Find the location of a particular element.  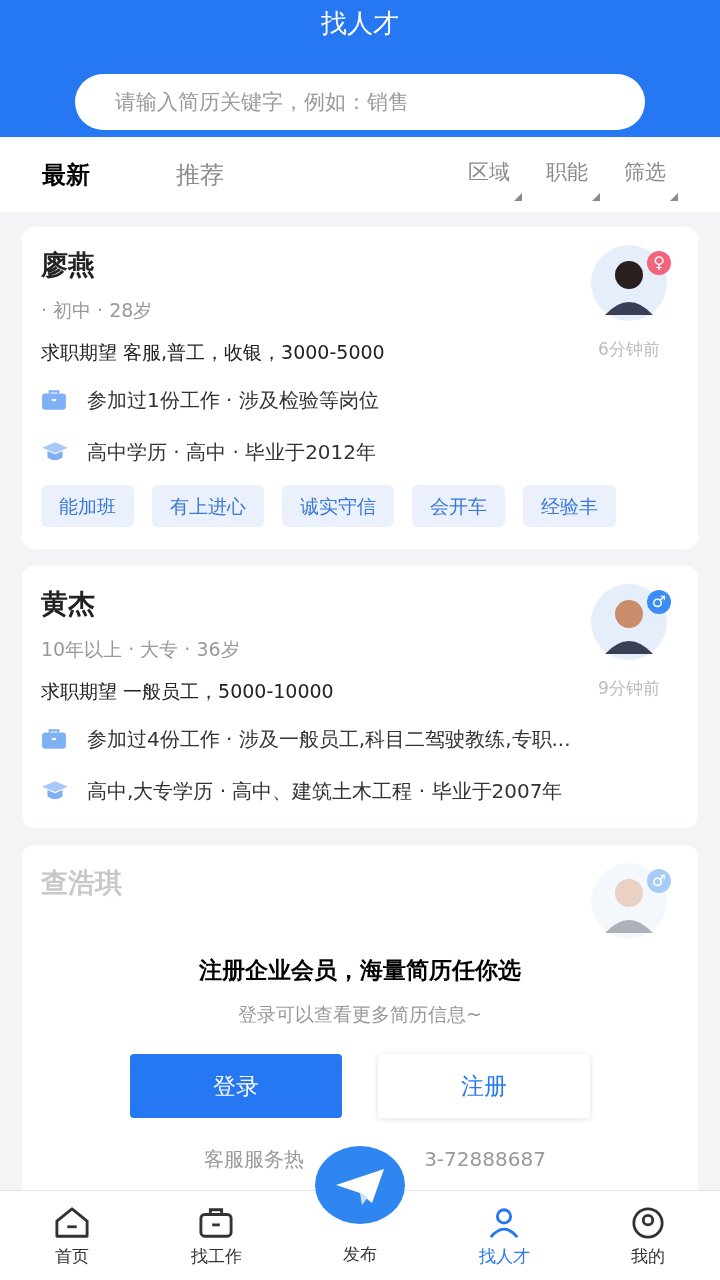

candidate-name: 廖燕 is located at coordinates (68, 265).